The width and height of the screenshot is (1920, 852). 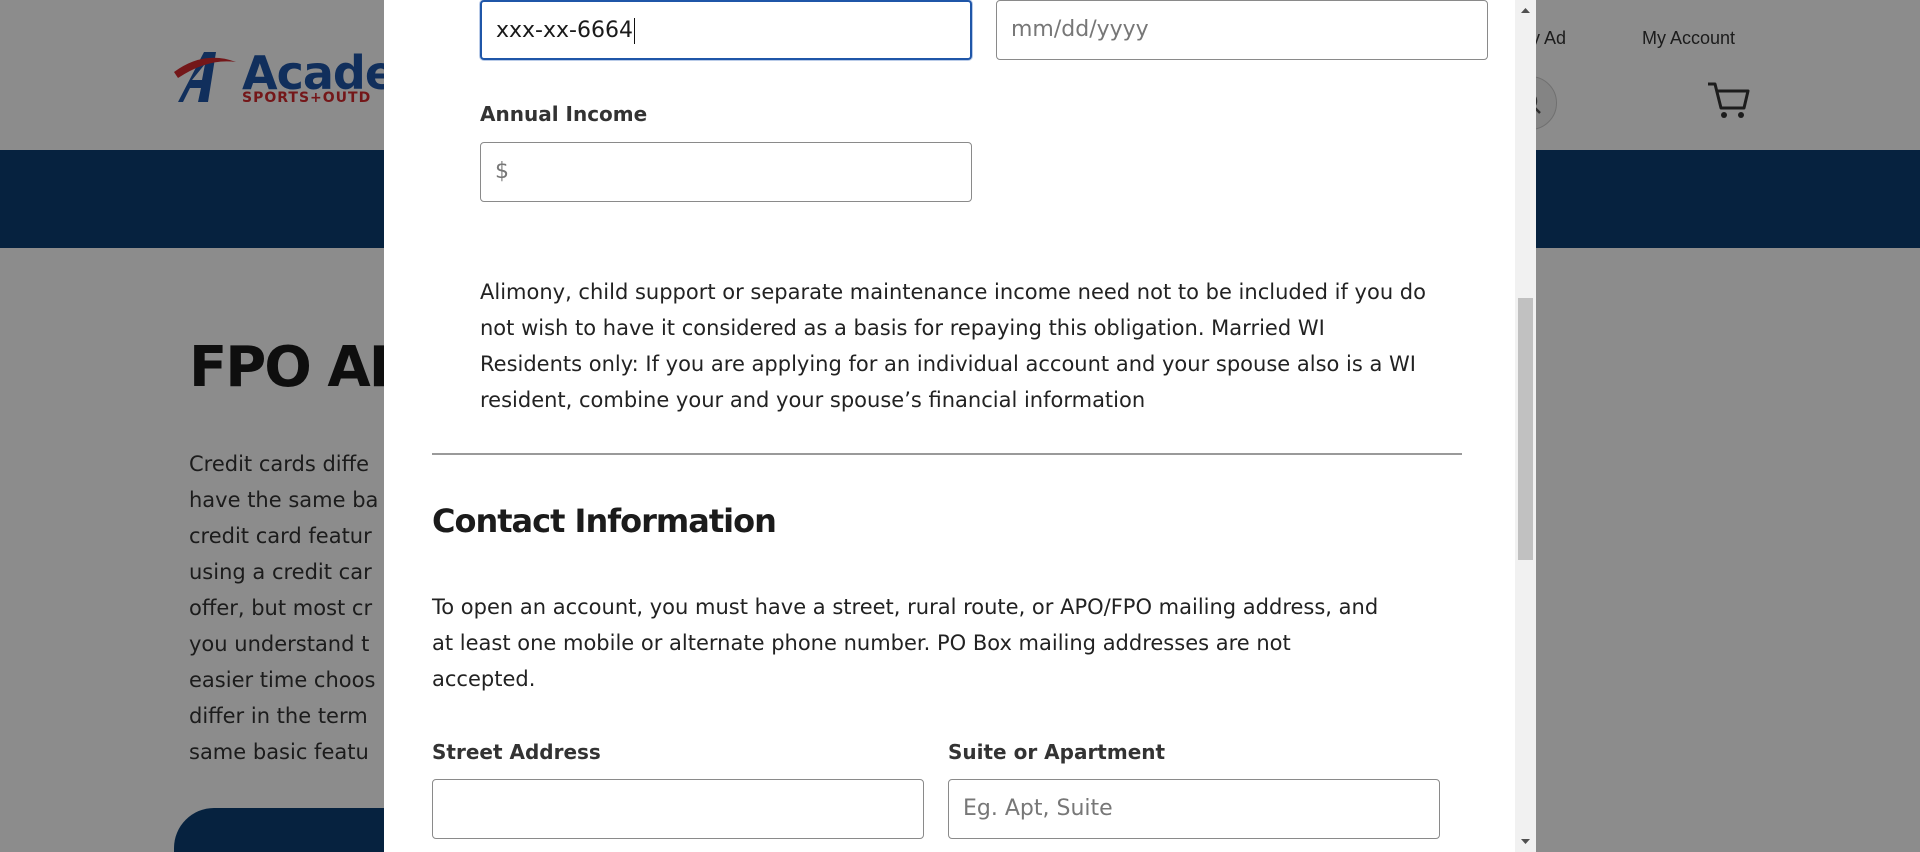 What do you see at coordinates (678, 809) in the screenshot?
I see `street-address-input` at bounding box center [678, 809].